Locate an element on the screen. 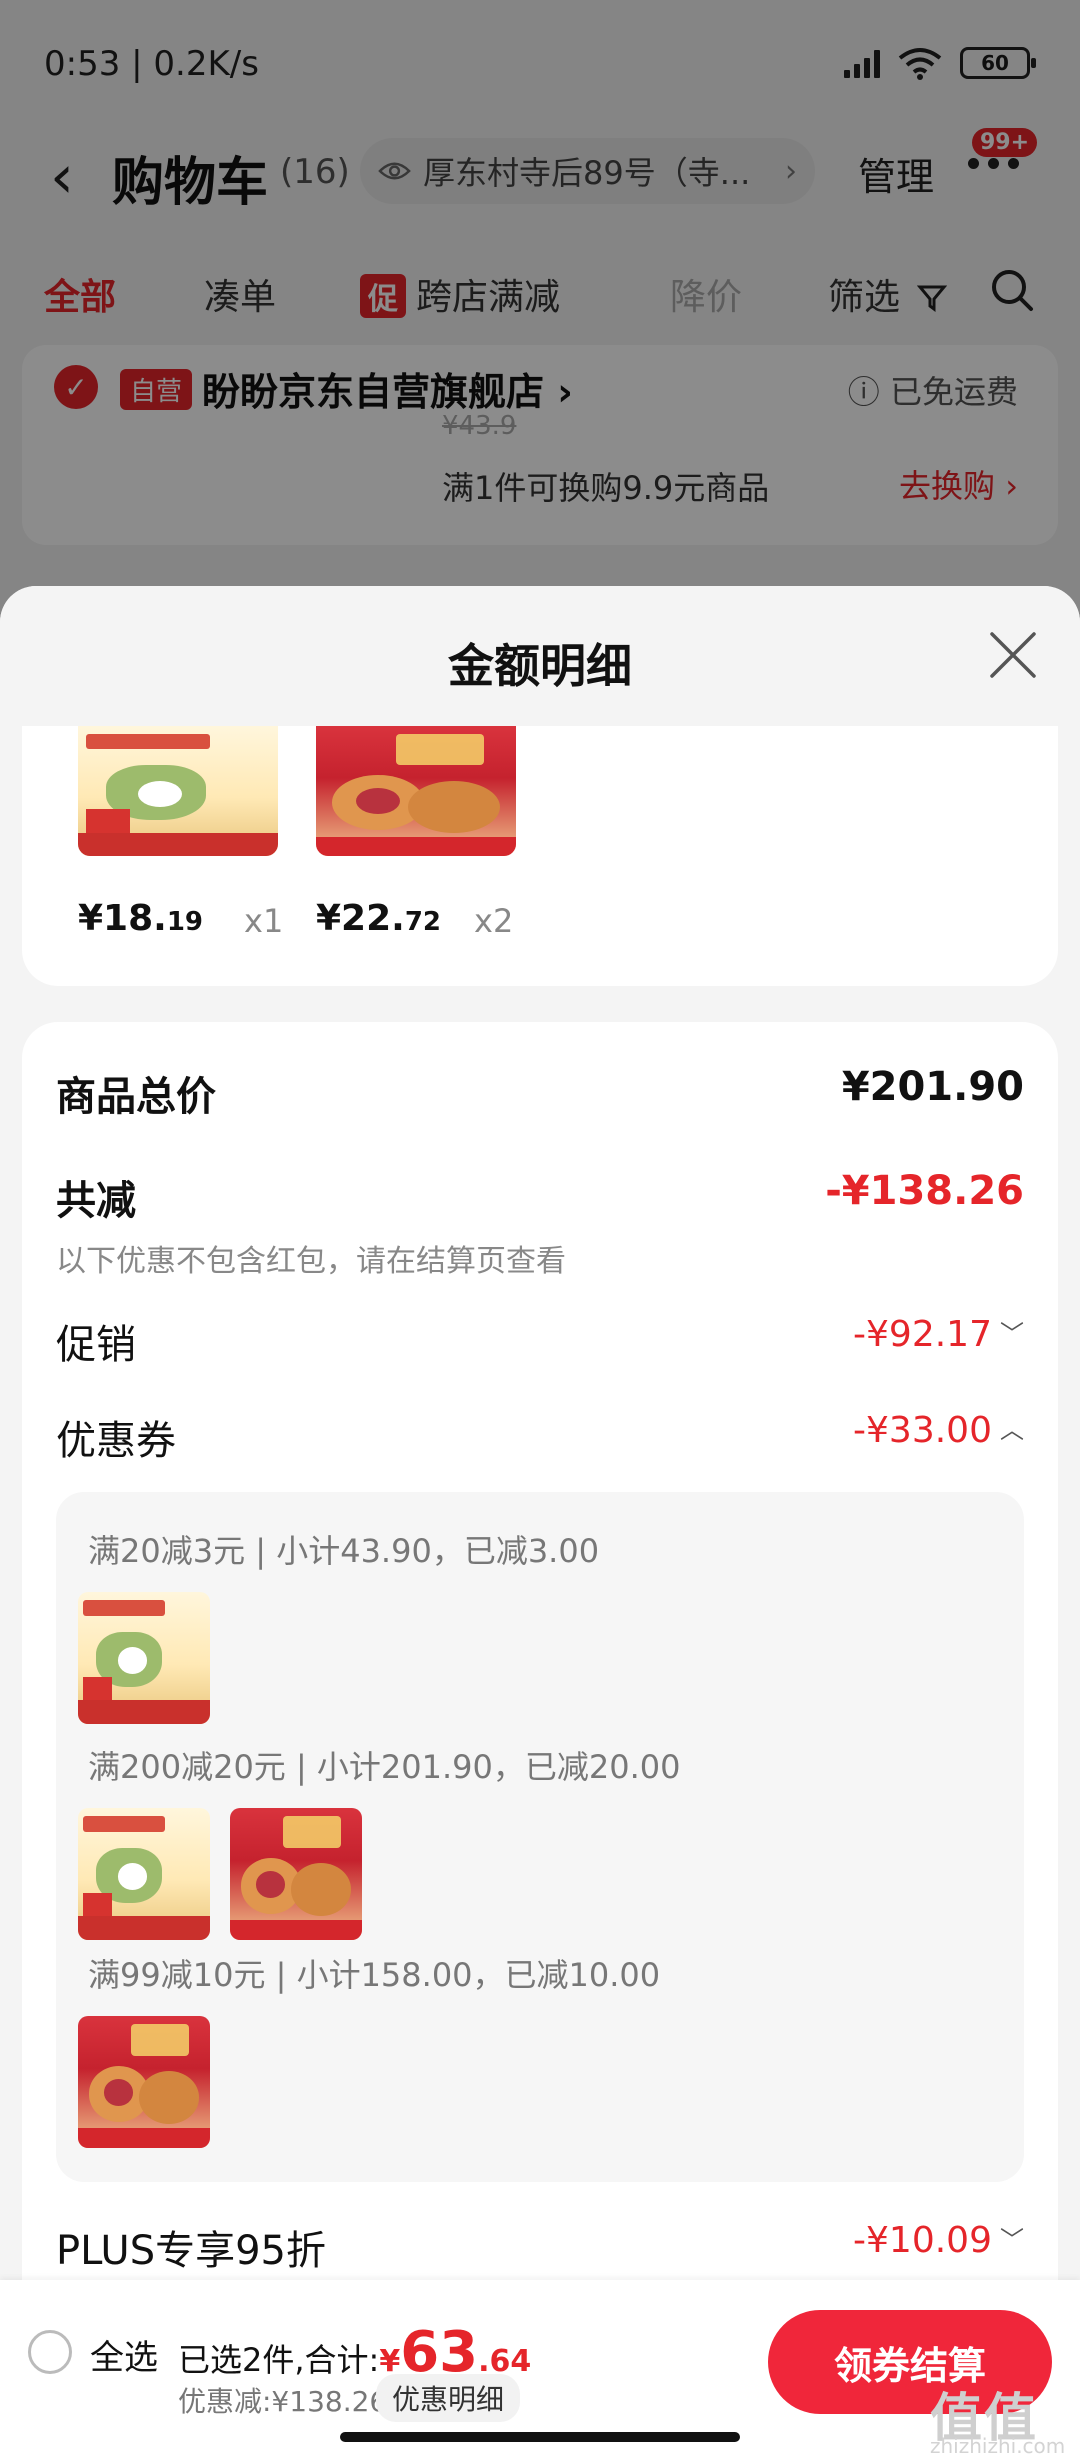 Image resolution: width=1080 pixels, height=2460 pixels. sheet-title: 金额明细 is located at coordinates (540, 666).